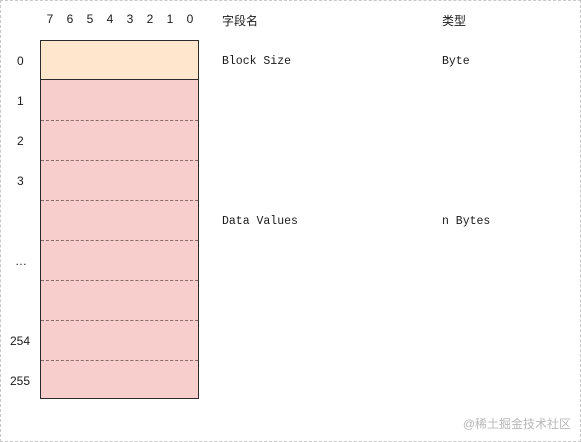 The width and height of the screenshot is (581, 442). I want to click on bit-label-2: 2, so click(150, 19).